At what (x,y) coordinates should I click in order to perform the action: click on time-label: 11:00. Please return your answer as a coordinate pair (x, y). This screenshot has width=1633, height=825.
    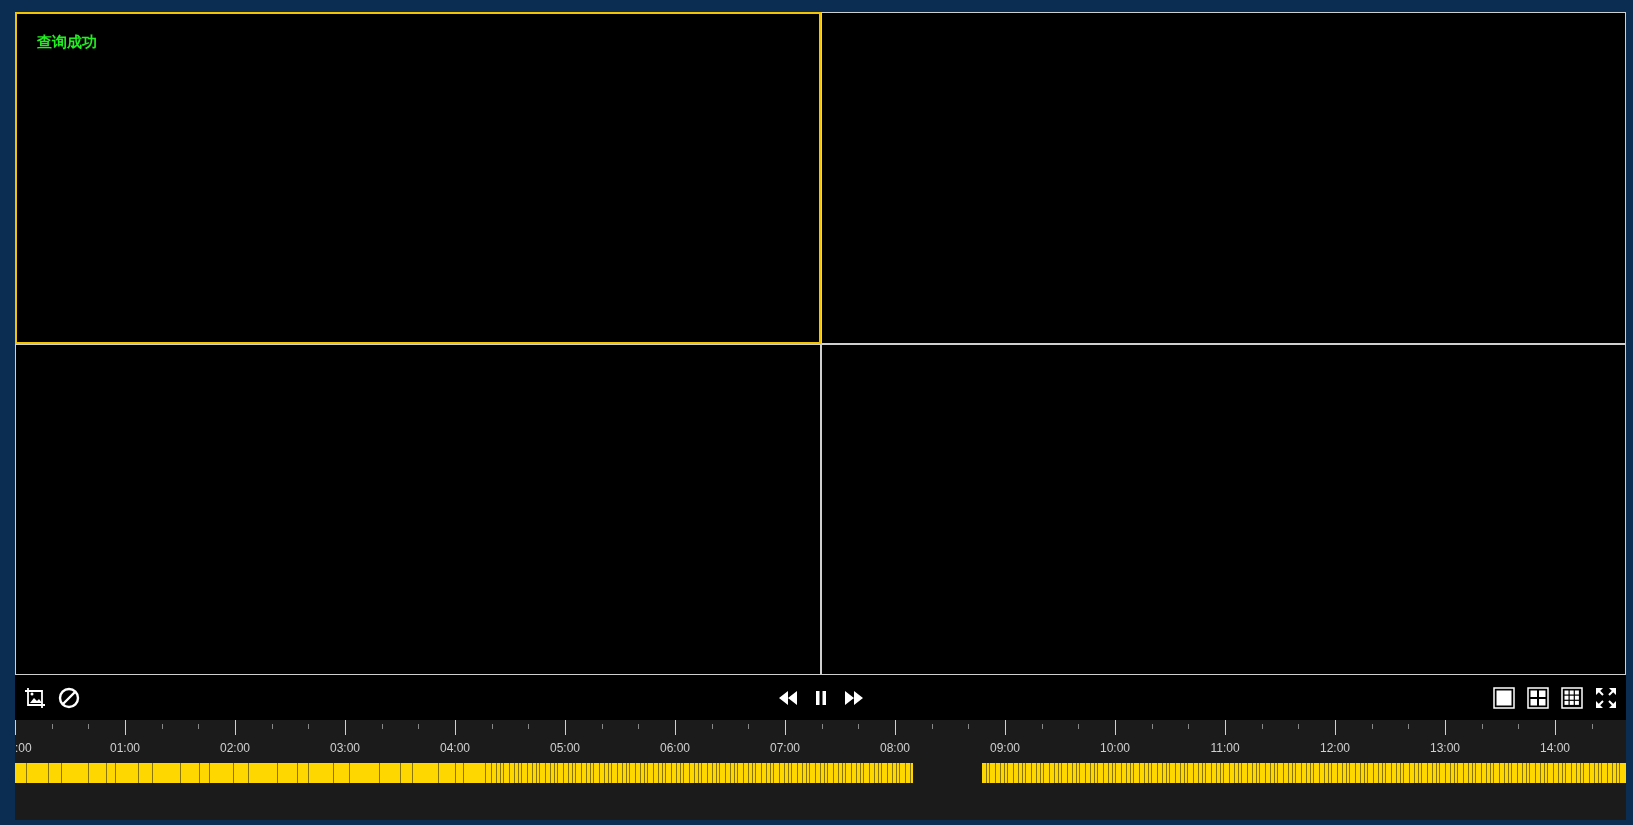
    Looking at the image, I should click on (1225, 748).